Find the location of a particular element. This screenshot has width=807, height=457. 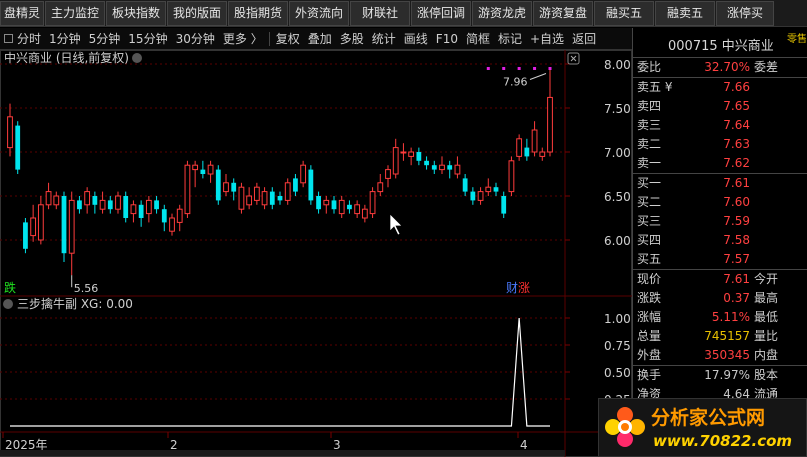

top-button-1: 主力监控 is located at coordinates (75, 13).